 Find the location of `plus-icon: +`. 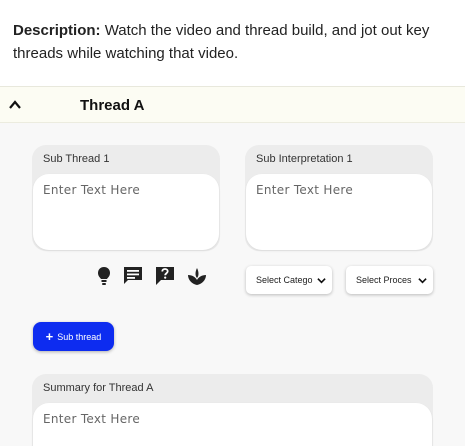

plus-icon: + is located at coordinates (49, 336).